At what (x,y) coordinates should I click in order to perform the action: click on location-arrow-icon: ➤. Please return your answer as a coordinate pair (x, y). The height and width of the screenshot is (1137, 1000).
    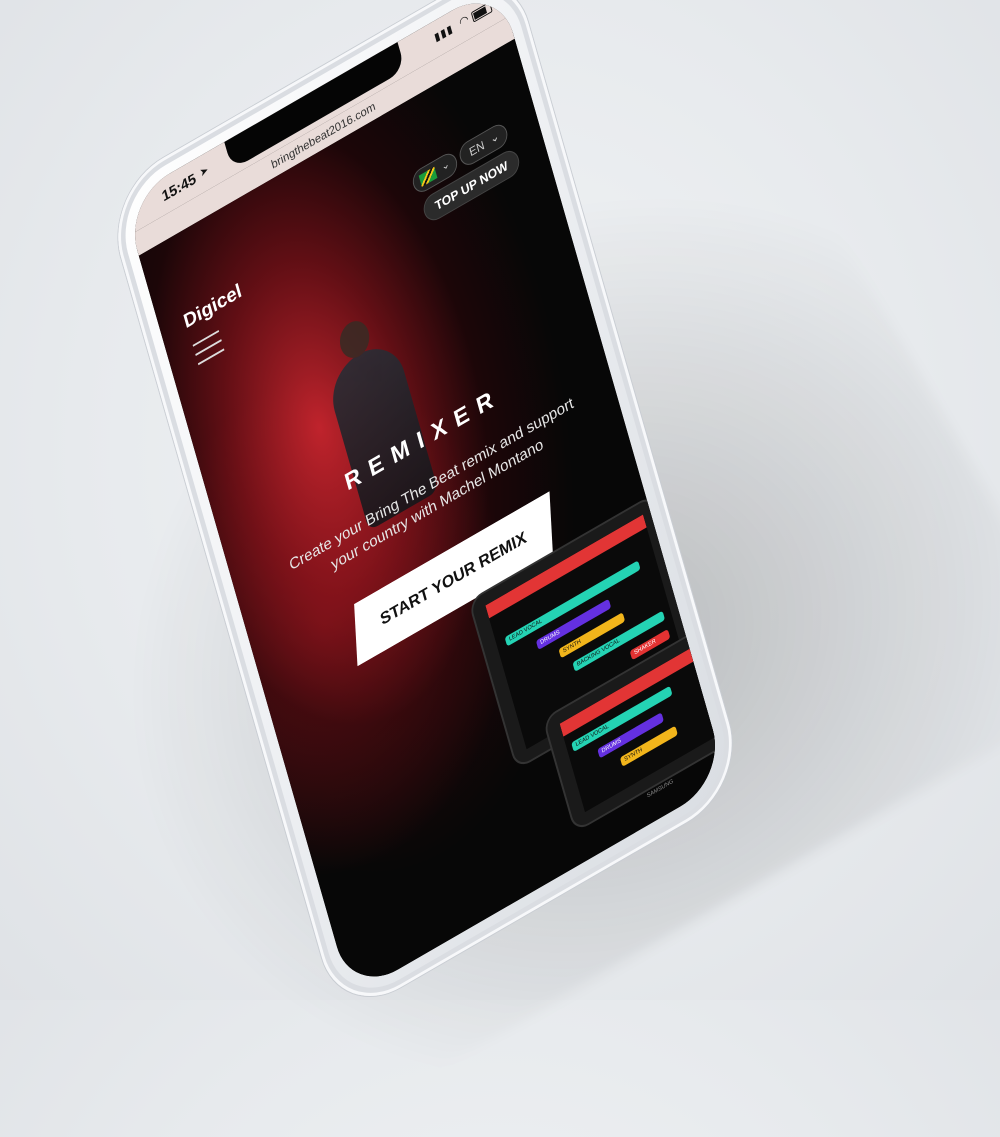
    Looking at the image, I should click on (204, 172).